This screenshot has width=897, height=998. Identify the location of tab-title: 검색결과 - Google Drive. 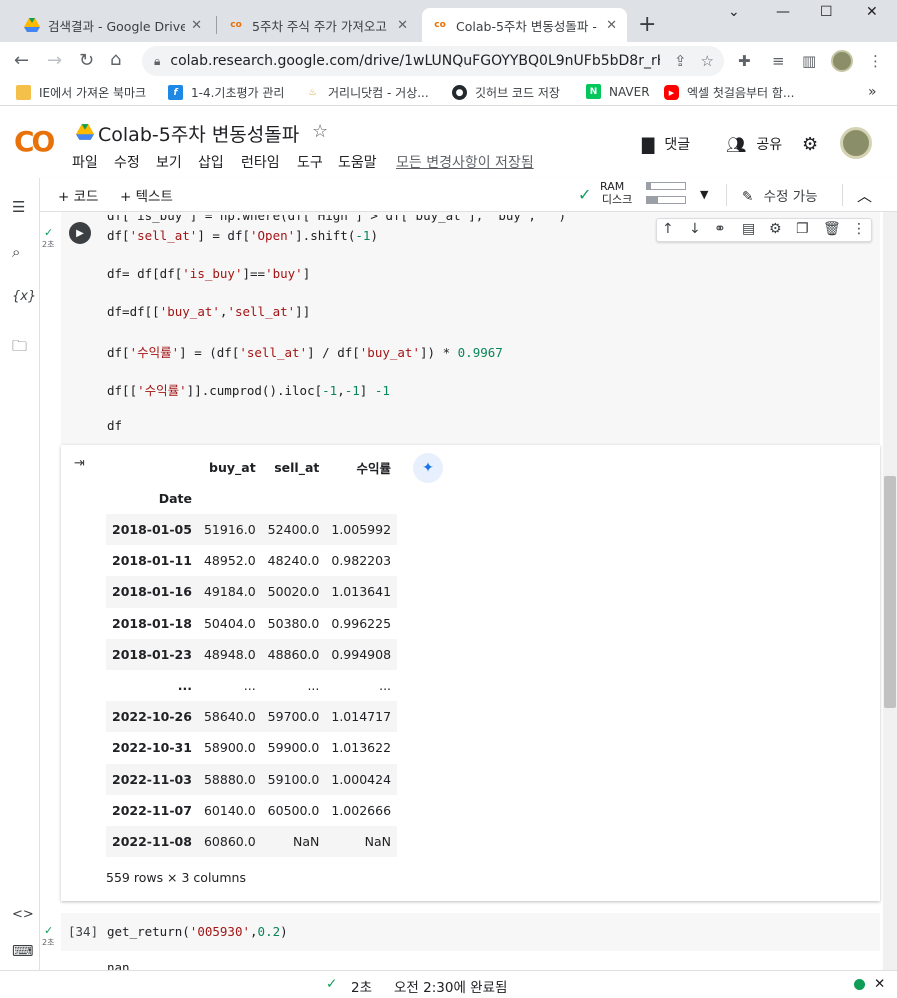
(117, 26).